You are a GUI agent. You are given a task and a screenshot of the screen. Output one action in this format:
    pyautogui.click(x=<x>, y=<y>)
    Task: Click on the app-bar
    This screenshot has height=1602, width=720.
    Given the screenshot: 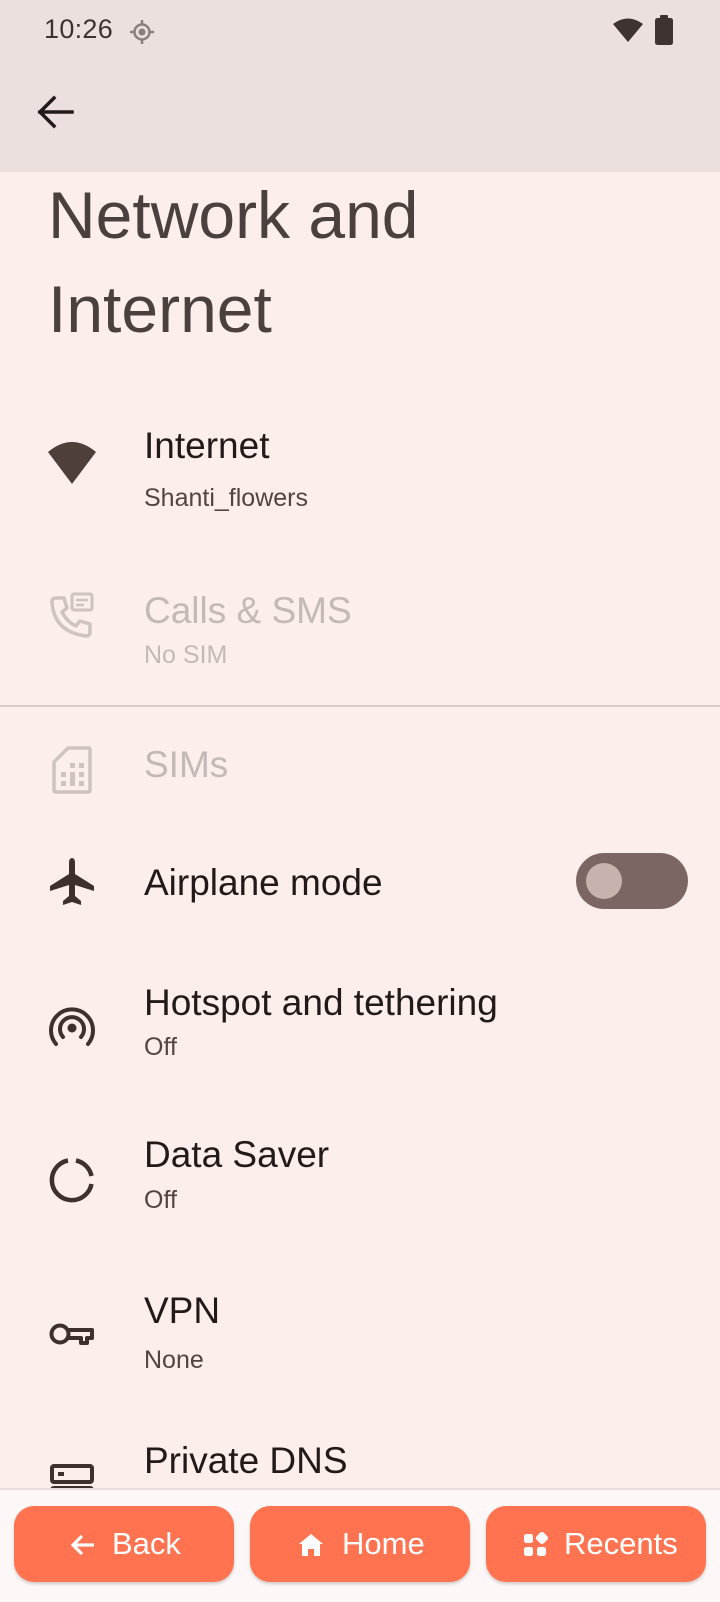 What is the action you would take?
    pyautogui.click(x=360, y=118)
    